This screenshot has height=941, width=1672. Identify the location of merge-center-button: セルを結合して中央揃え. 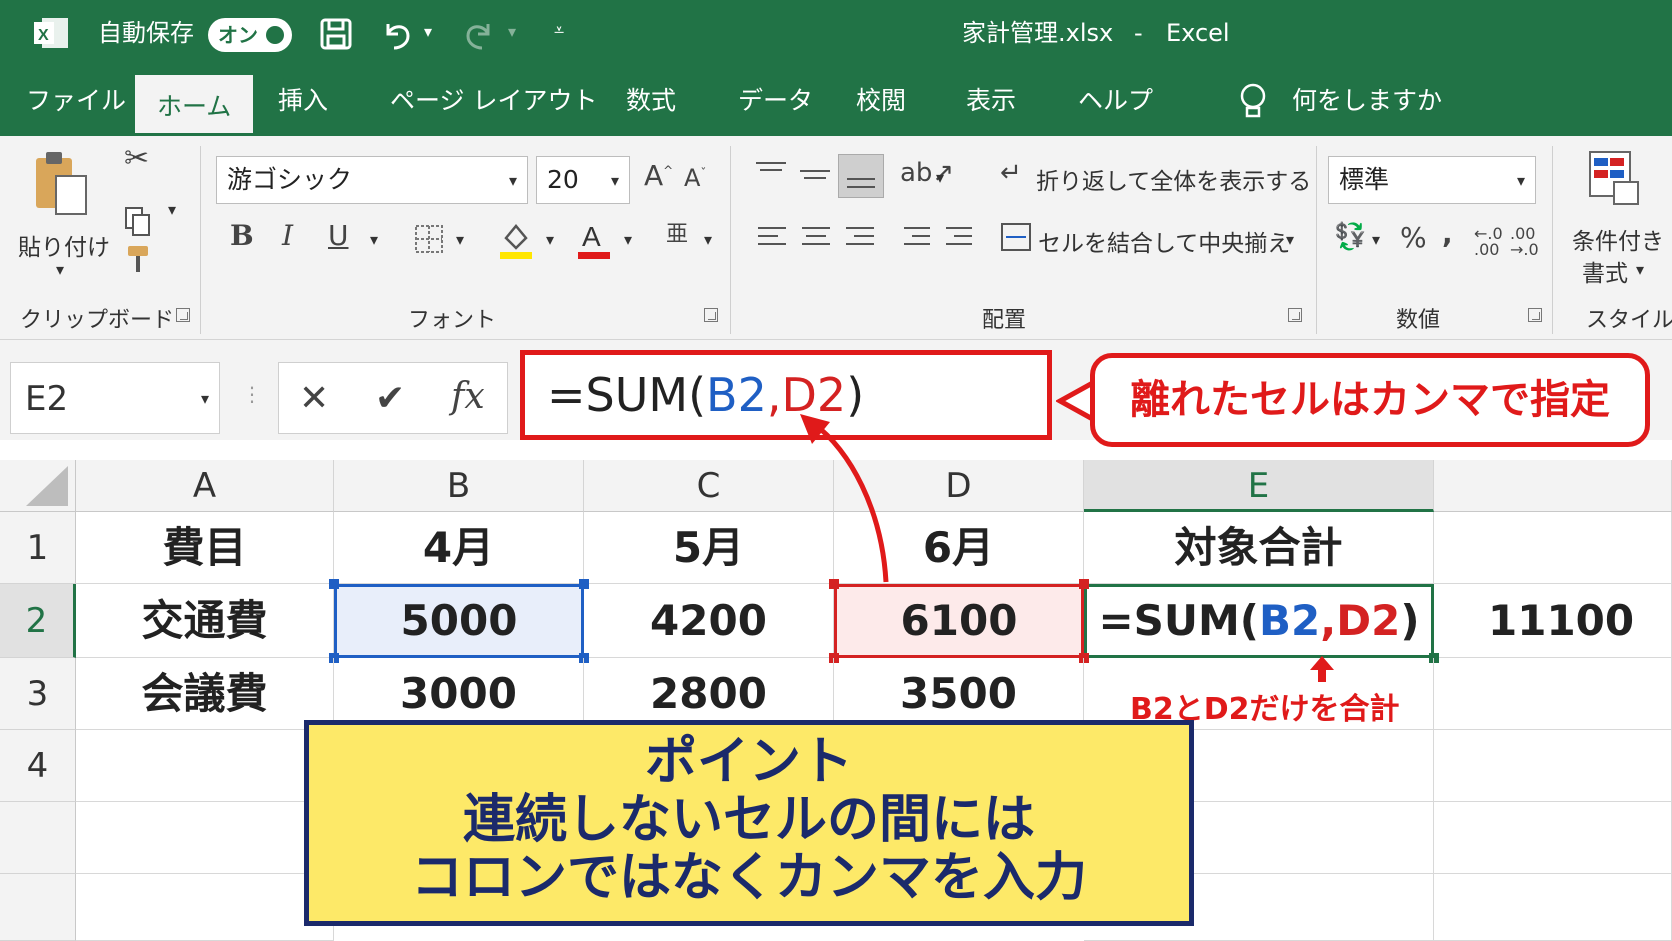
(1164, 241).